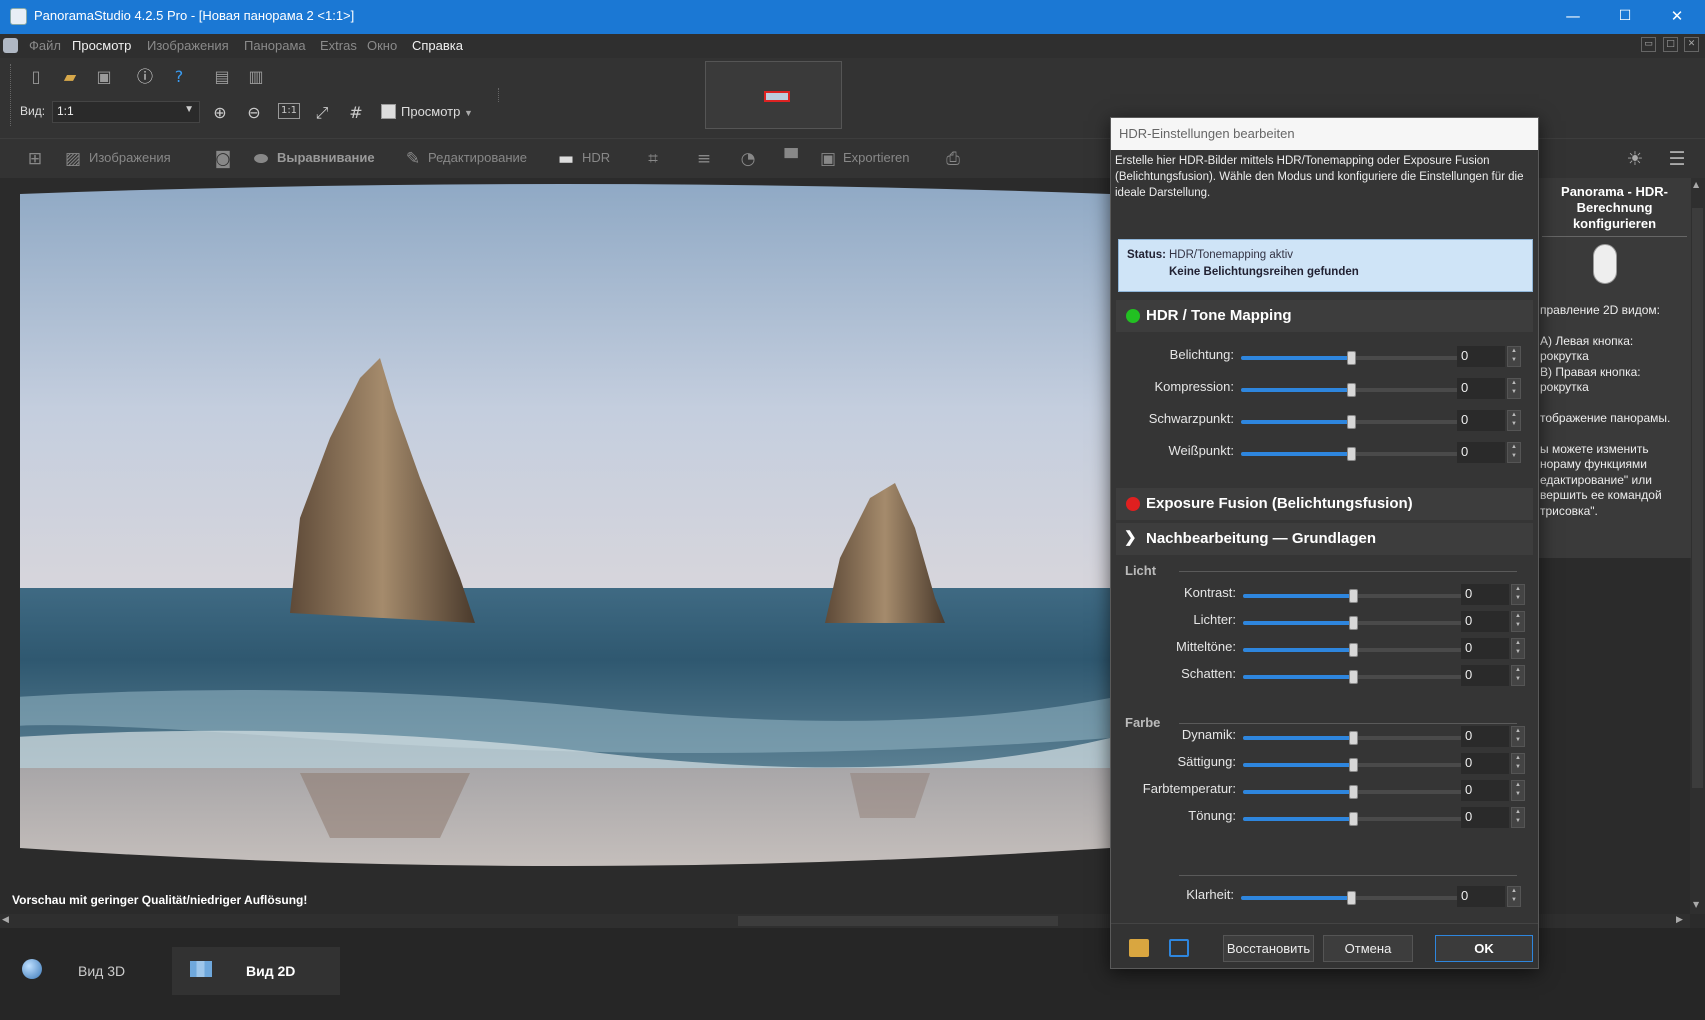 This screenshot has width=1705, height=1020. What do you see at coordinates (188, 45) in the screenshot?
I see `menu-images: Изображения` at bounding box center [188, 45].